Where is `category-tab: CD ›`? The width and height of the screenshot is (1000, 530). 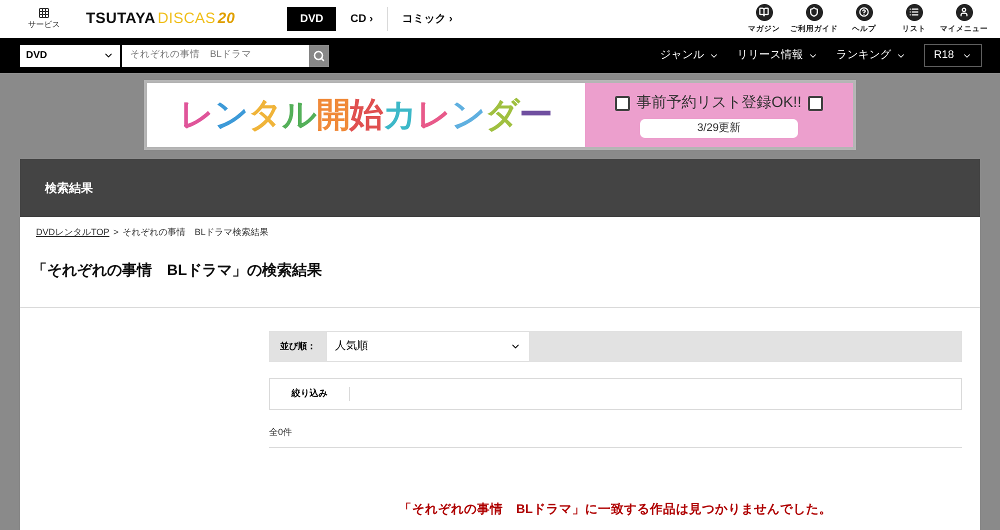
category-tab: CD › is located at coordinates (361, 19).